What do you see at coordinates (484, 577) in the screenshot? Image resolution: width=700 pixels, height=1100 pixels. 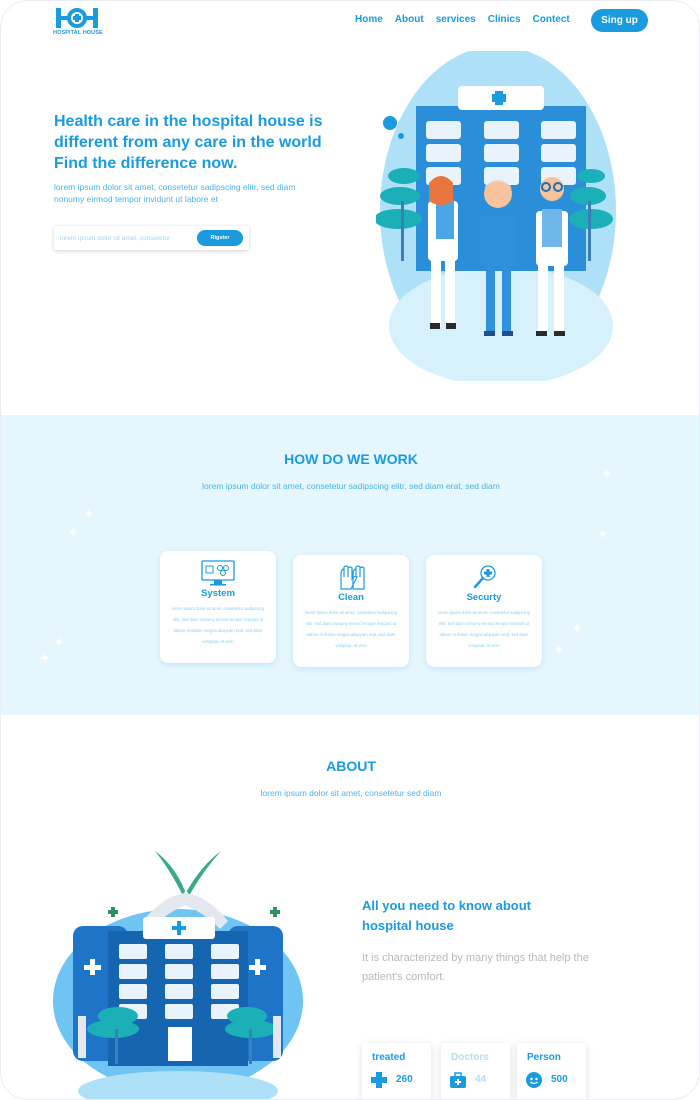 I see `magnifier-icon` at bounding box center [484, 577].